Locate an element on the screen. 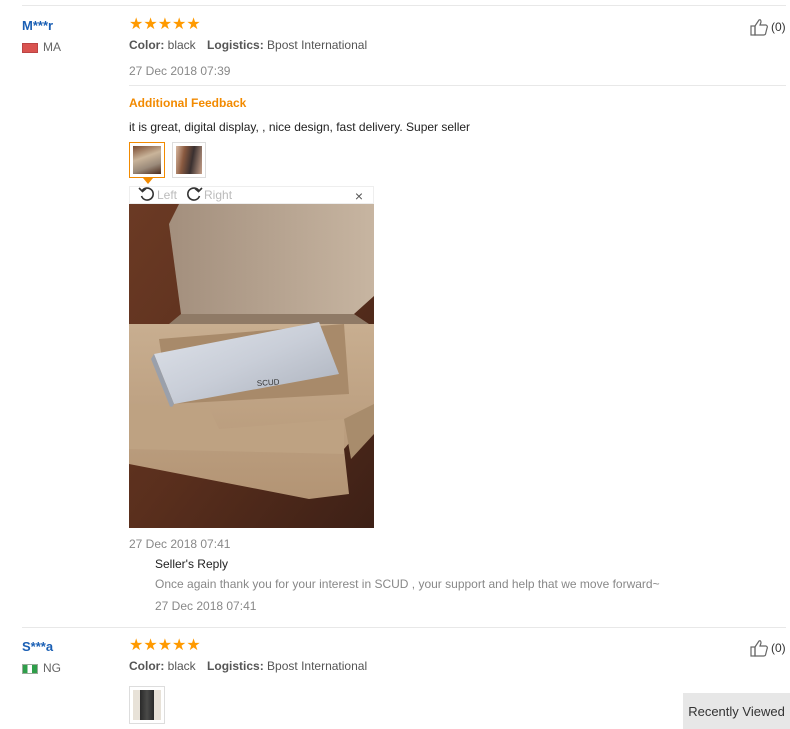 The height and width of the screenshot is (729, 790). recently-viewed-button: Recently Viewed is located at coordinates (736, 711).